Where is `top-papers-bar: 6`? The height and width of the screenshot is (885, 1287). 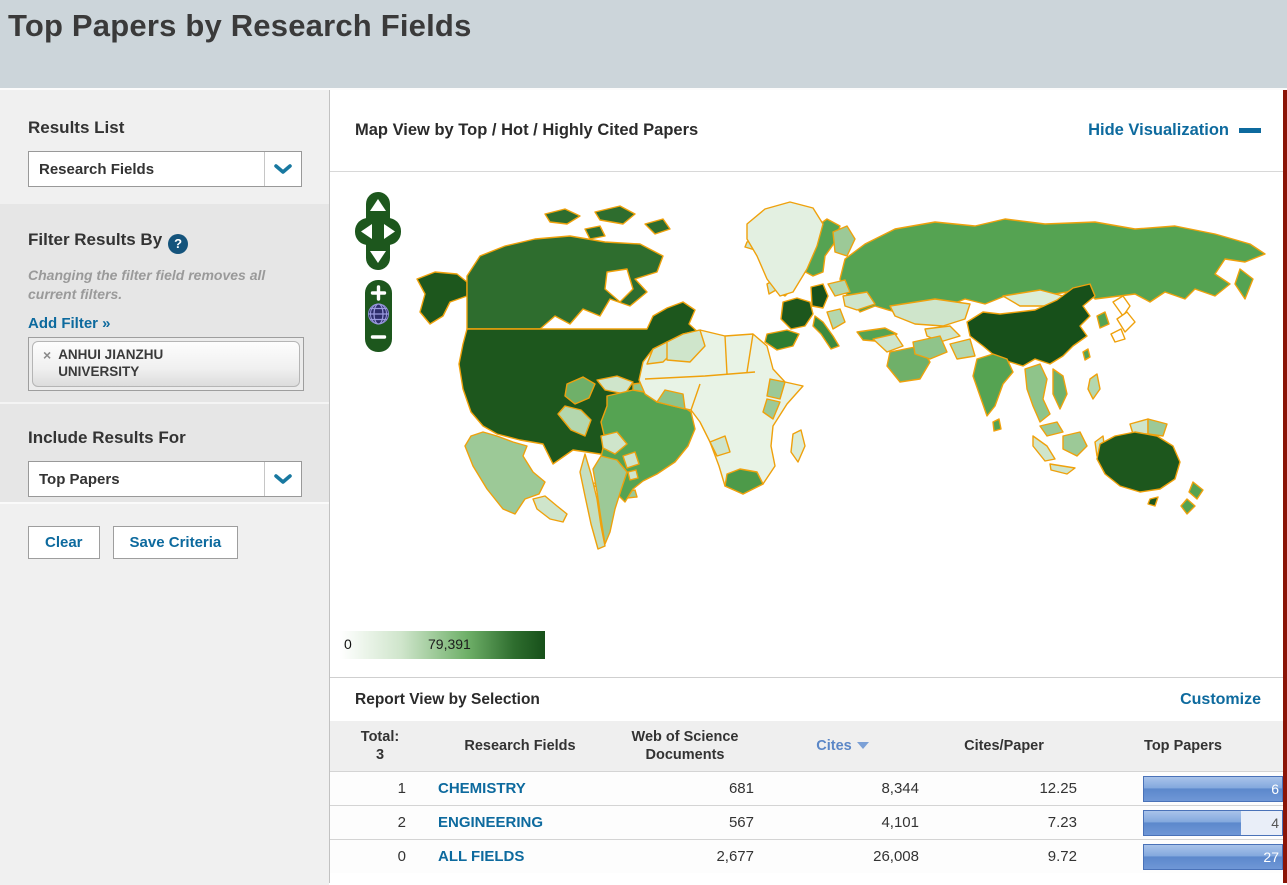
top-papers-bar: 6 is located at coordinates (1213, 788).